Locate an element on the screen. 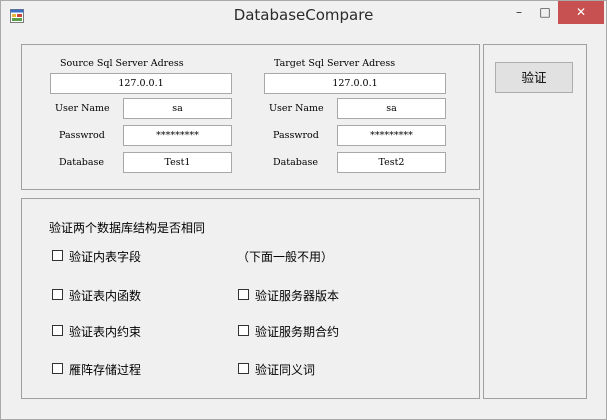 The height and width of the screenshot is (420, 607). source-address-input is located at coordinates (141, 83).